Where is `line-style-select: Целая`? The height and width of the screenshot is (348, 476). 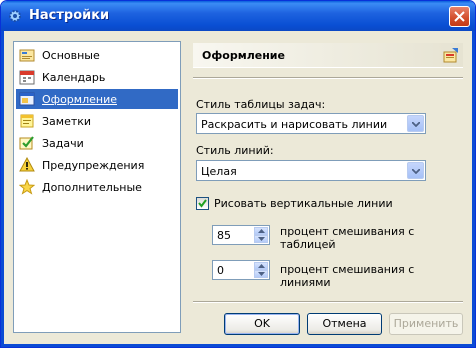
line-style-select: Целая is located at coordinates (311, 170).